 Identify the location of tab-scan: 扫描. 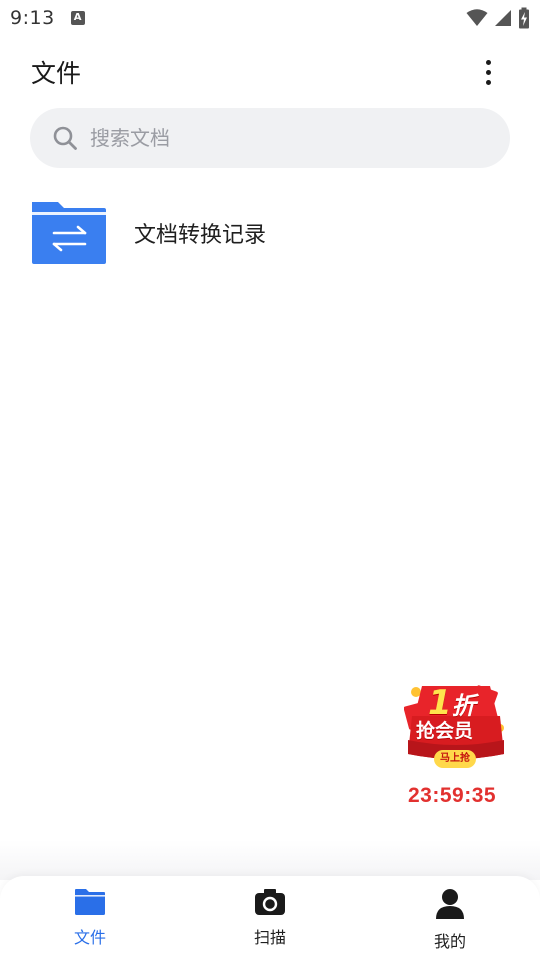
(270, 918).